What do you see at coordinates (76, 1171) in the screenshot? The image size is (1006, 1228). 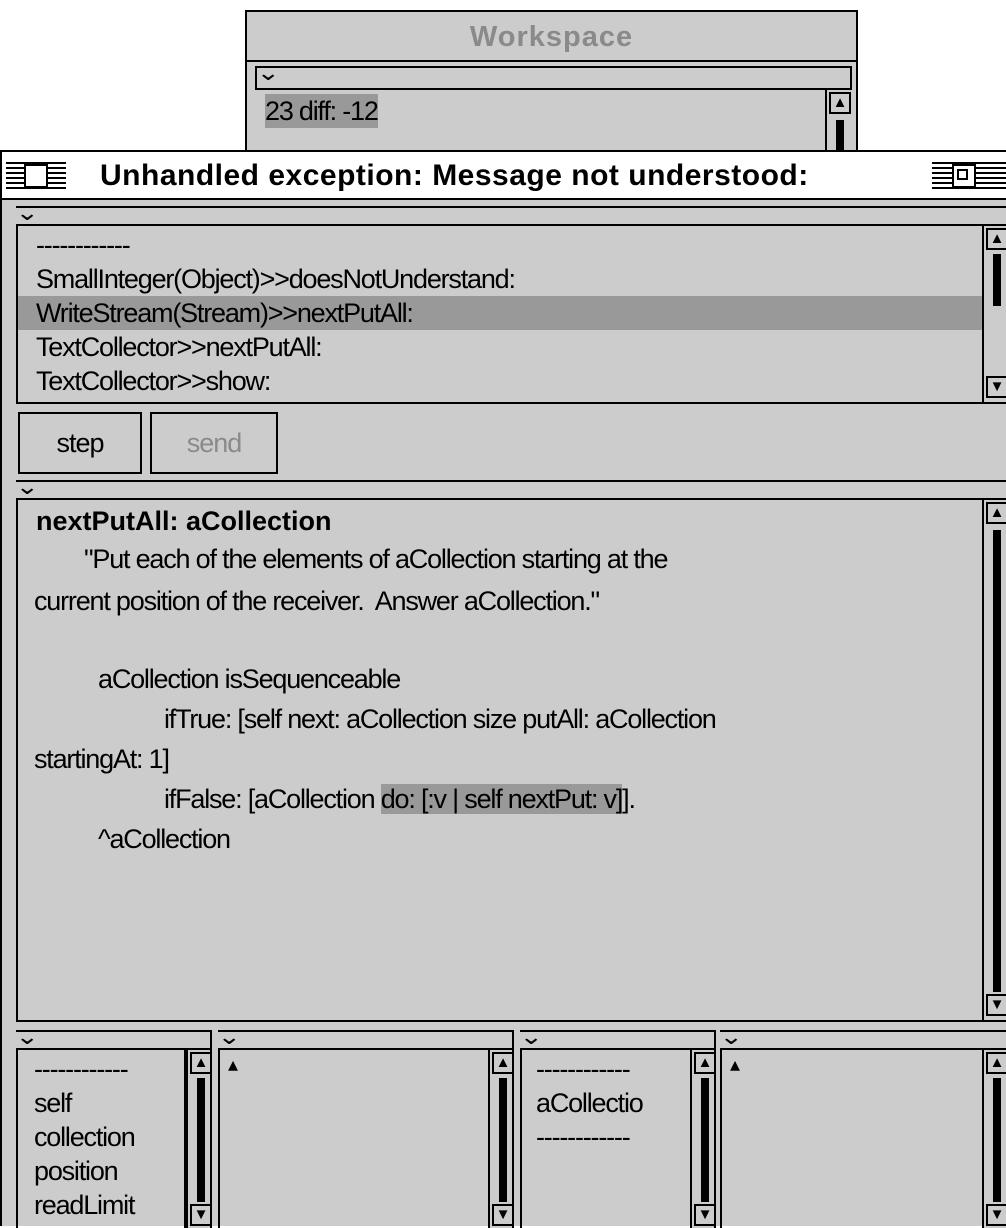 I see `list-item: position` at bounding box center [76, 1171].